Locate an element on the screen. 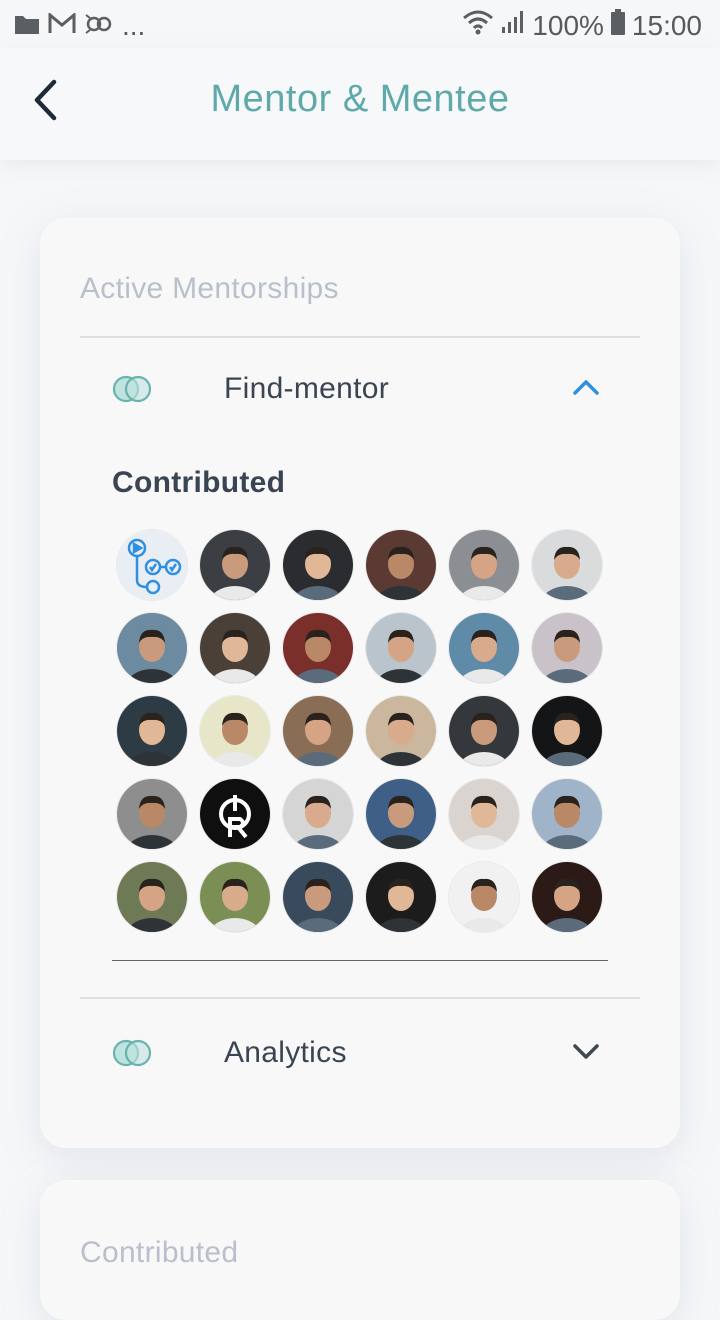 This screenshot has height=1320, width=720. link-icon is located at coordinates (99, 26).